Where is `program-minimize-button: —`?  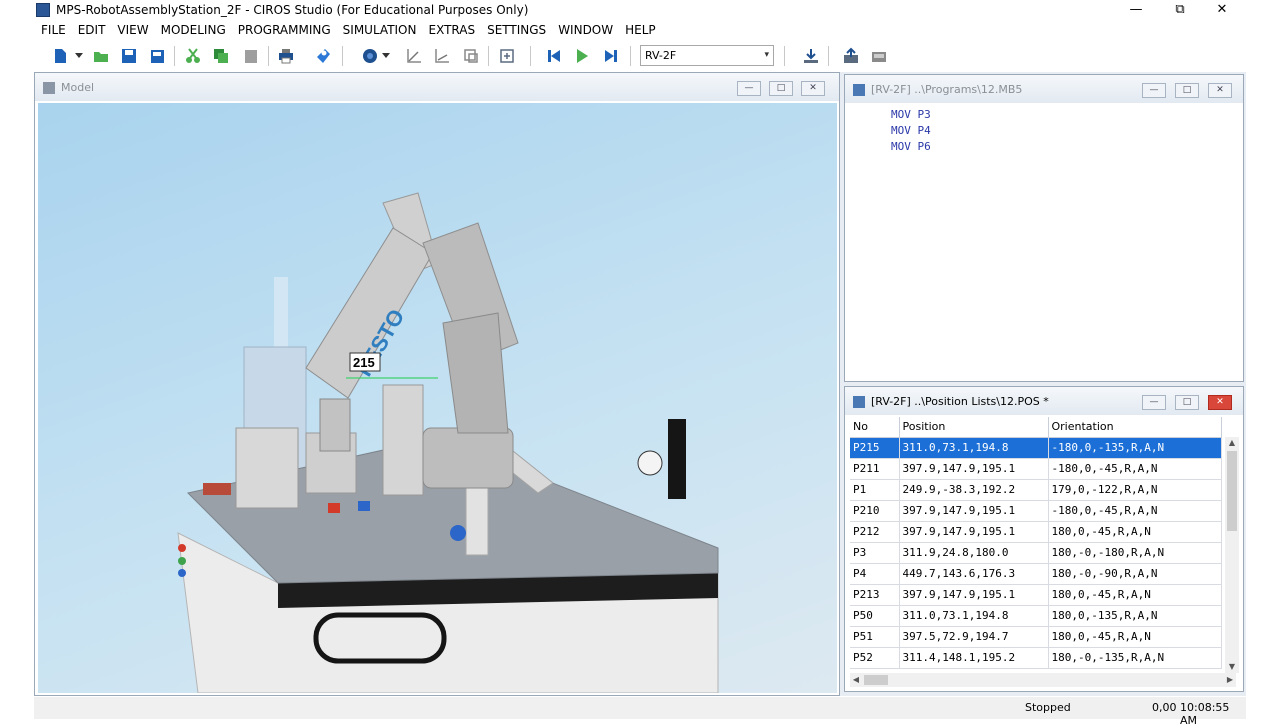 program-minimize-button: — is located at coordinates (1154, 90).